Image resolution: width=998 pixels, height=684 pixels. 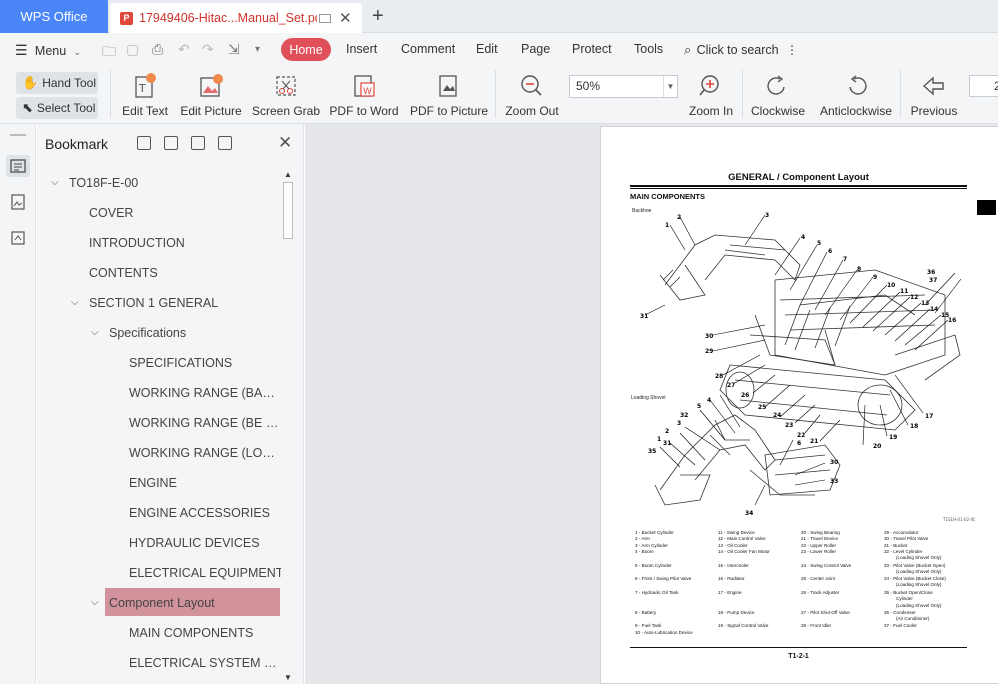 What do you see at coordinates (234, 49) in the screenshot?
I see `export-icon: ⇲` at bounding box center [234, 49].